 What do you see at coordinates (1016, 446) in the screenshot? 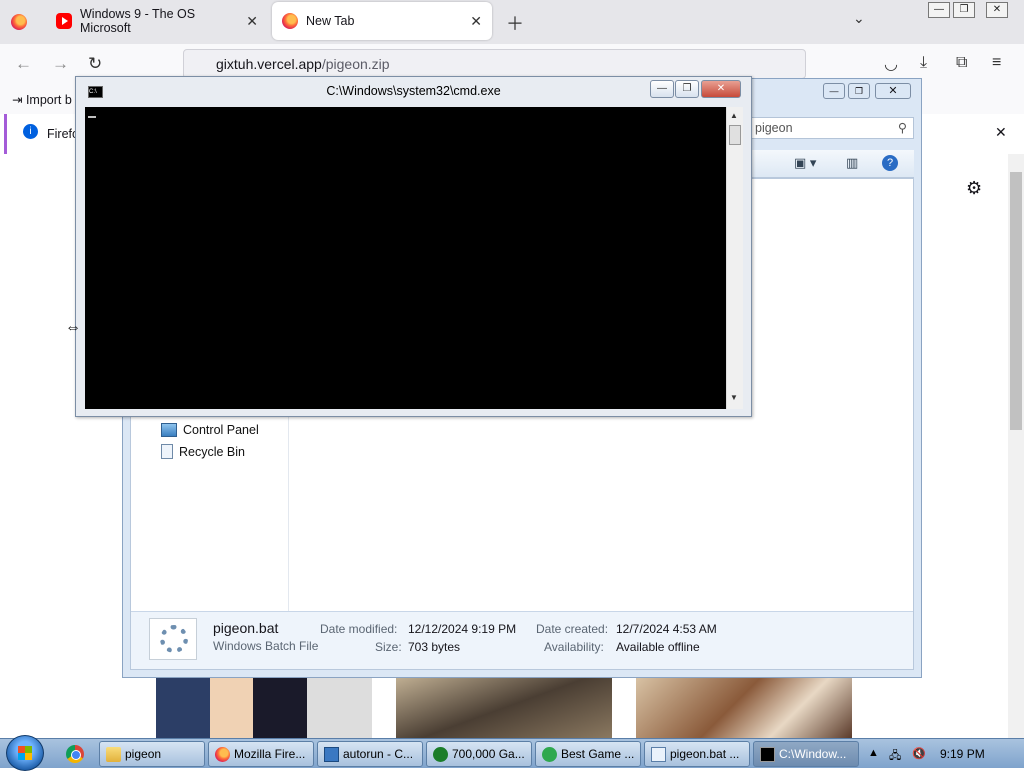
I see `page-scrollbar` at bounding box center [1016, 446].